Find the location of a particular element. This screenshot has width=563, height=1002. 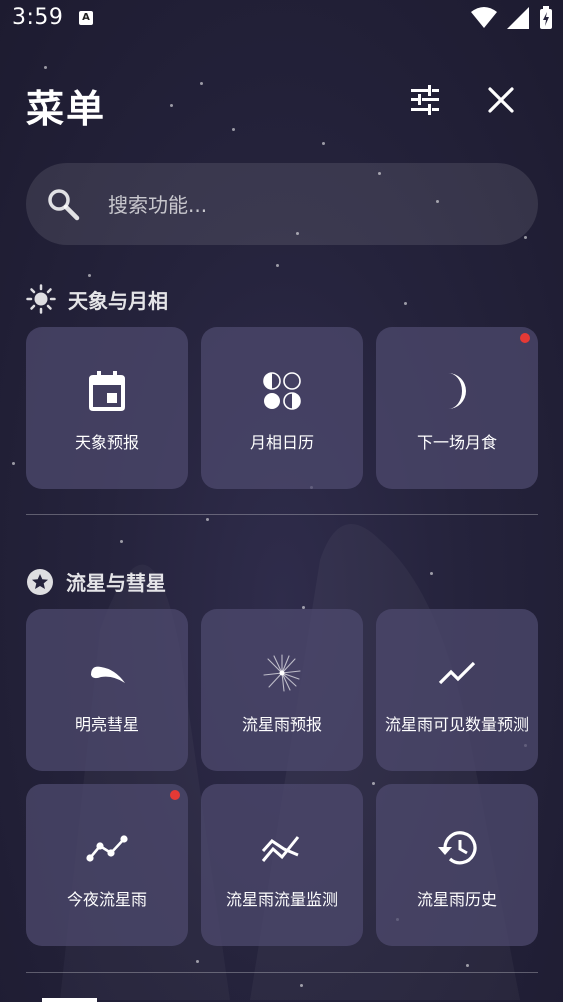

section-title: 流星与彗星 is located at coordinates (116, 583).